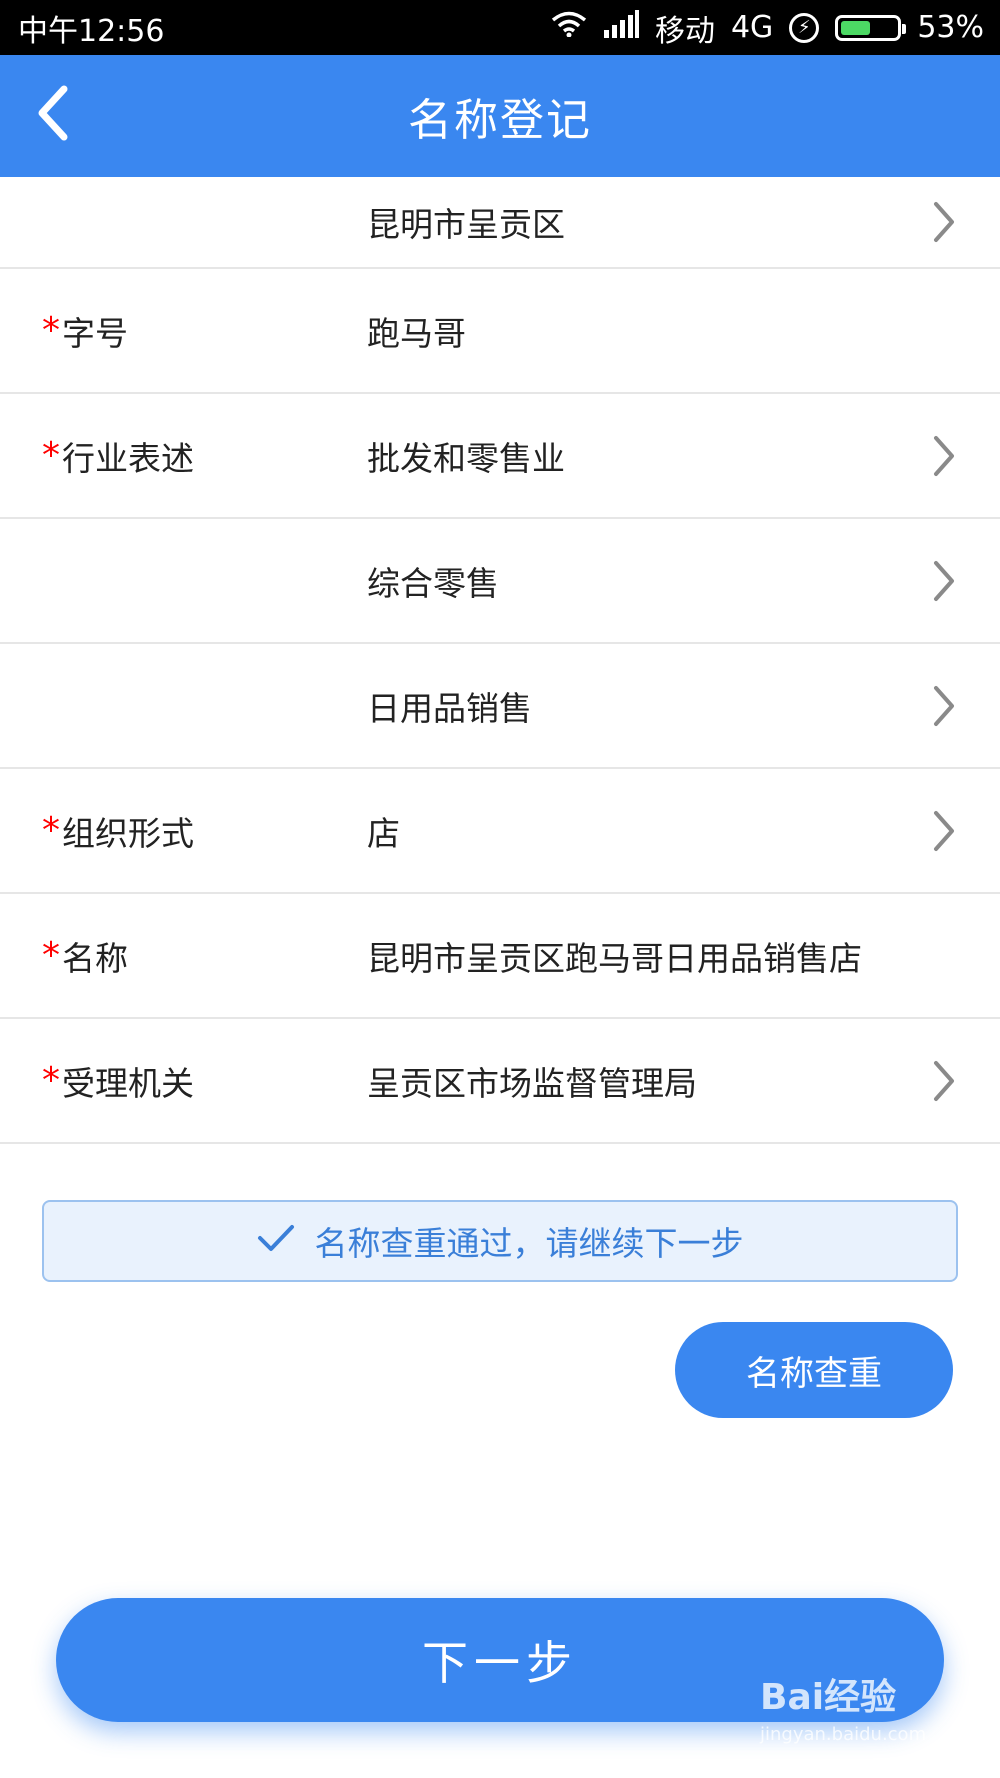  I want to click on watermark: Bai经验 jingyan.baidu.com, so click(870, 1715).